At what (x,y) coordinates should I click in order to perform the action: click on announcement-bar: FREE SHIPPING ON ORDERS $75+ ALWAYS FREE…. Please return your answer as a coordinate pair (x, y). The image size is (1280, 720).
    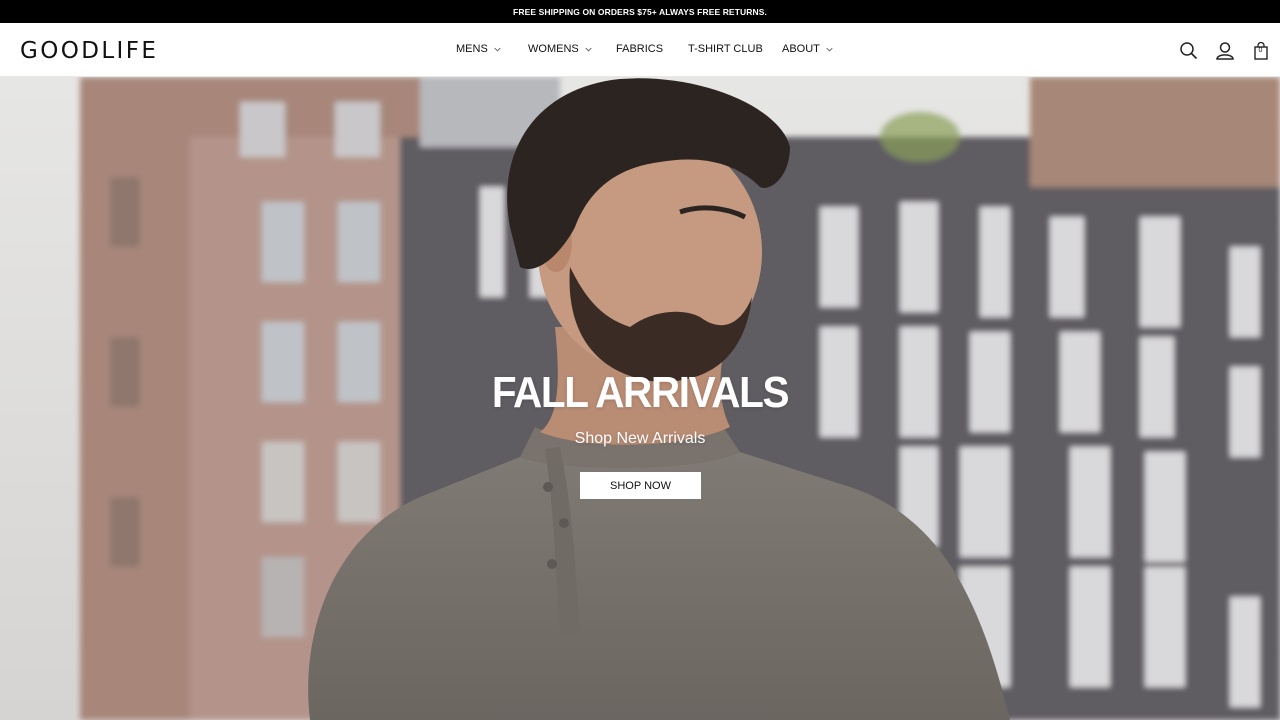
    Looking at the image, I should click on (640, 11).